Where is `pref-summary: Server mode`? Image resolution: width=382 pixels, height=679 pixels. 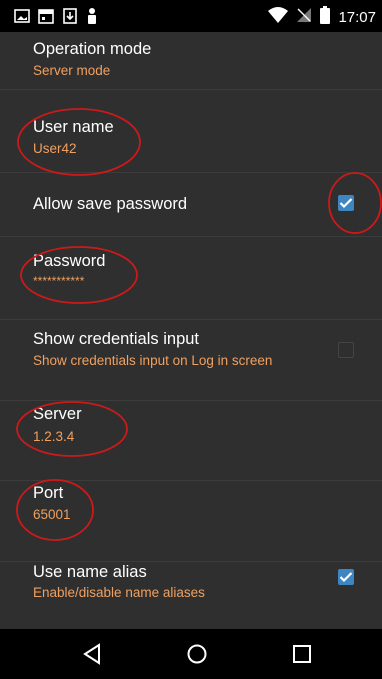
pref-summary: Server mode is located at coordinates (72, 70).